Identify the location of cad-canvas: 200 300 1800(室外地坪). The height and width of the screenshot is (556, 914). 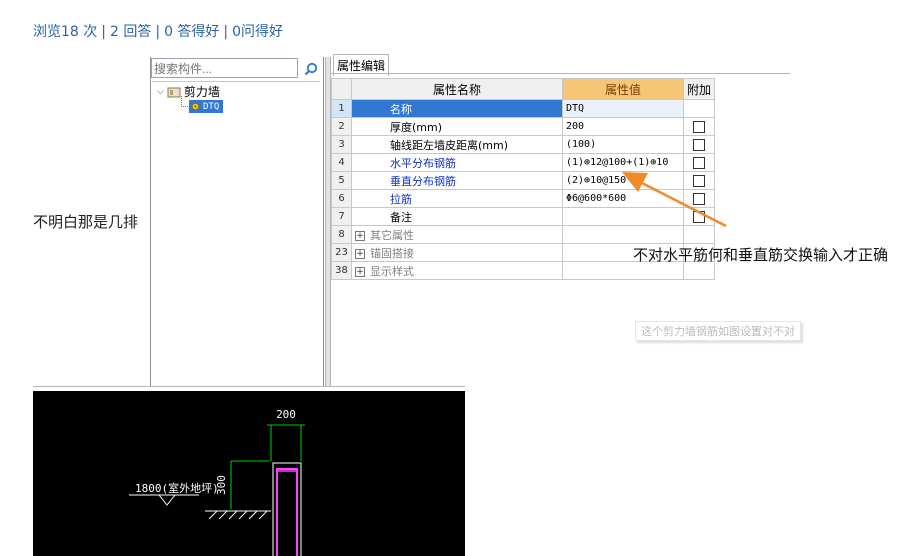
(217, 482).